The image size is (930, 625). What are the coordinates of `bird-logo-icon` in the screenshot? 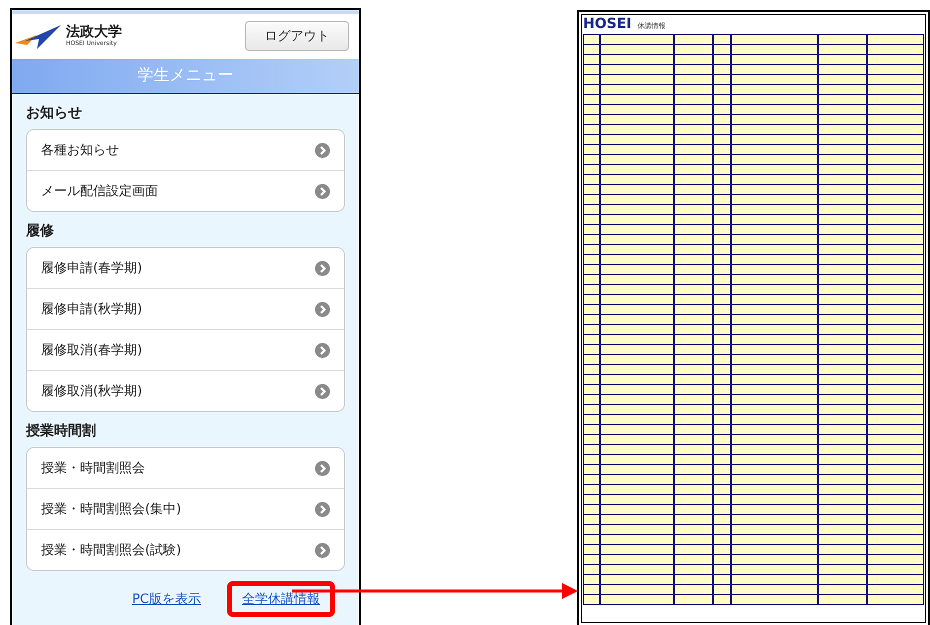 It's located at (39, 36).